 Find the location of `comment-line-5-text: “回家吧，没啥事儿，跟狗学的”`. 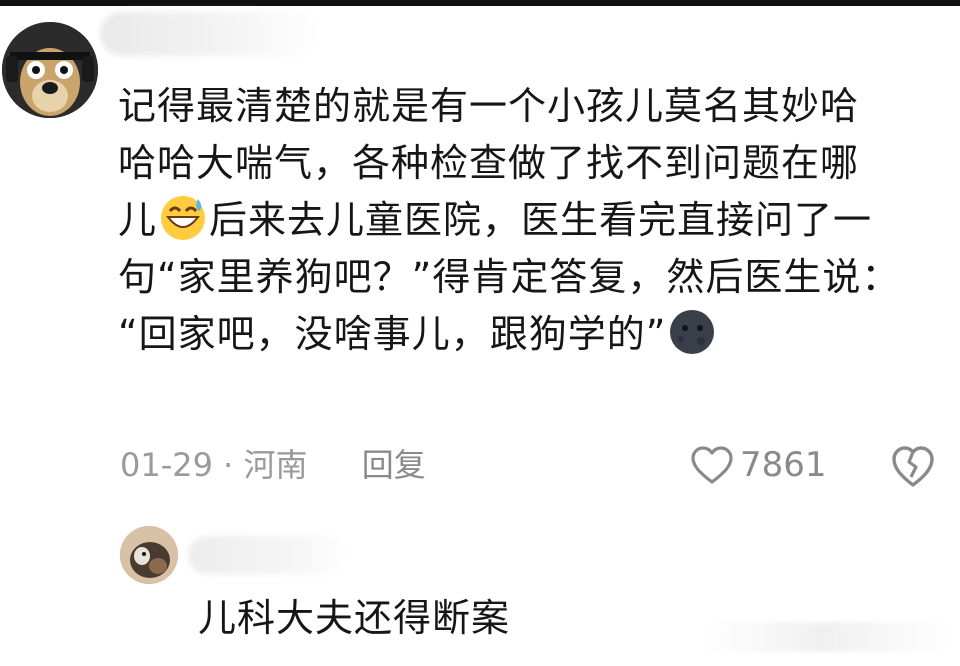

comment-line-5-text: “回家吧，没啥事儿，跟狗学的” is located at coordinates (392, 334).